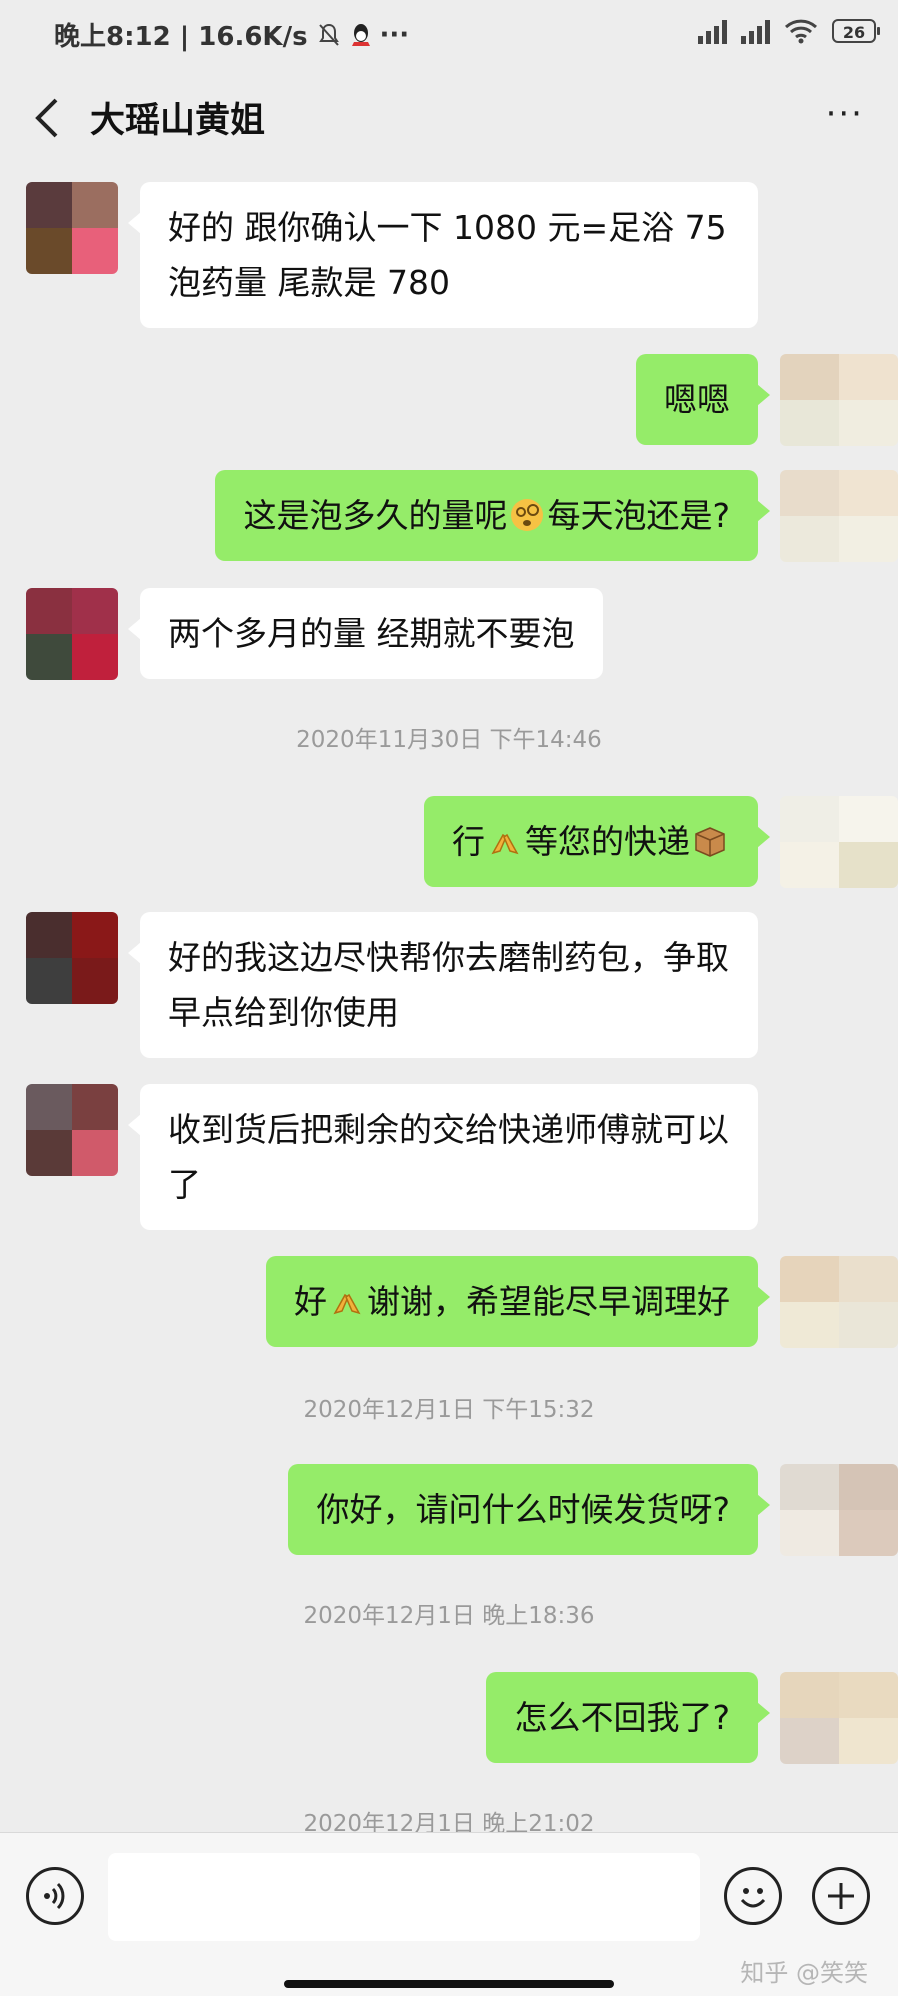  I want to click on message-text-part: 行, so click(468, 841).